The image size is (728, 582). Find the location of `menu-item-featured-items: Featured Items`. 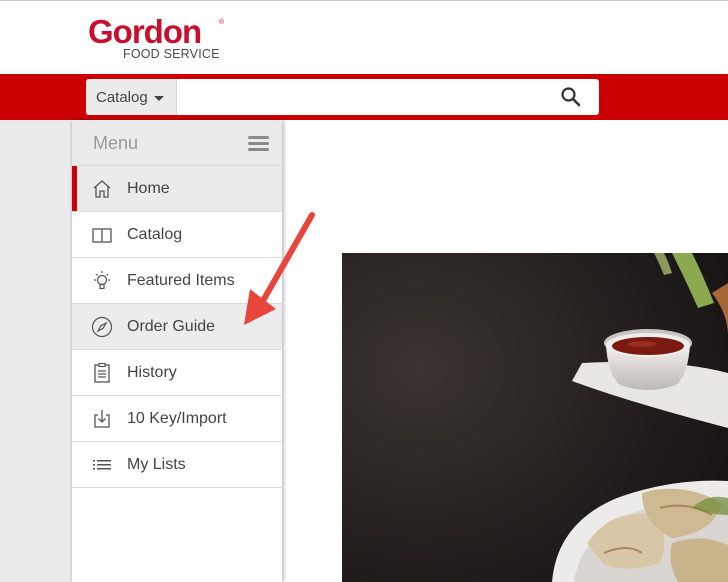

menu-item-featured-items: Featured Items is located at coordinates (177, 281).